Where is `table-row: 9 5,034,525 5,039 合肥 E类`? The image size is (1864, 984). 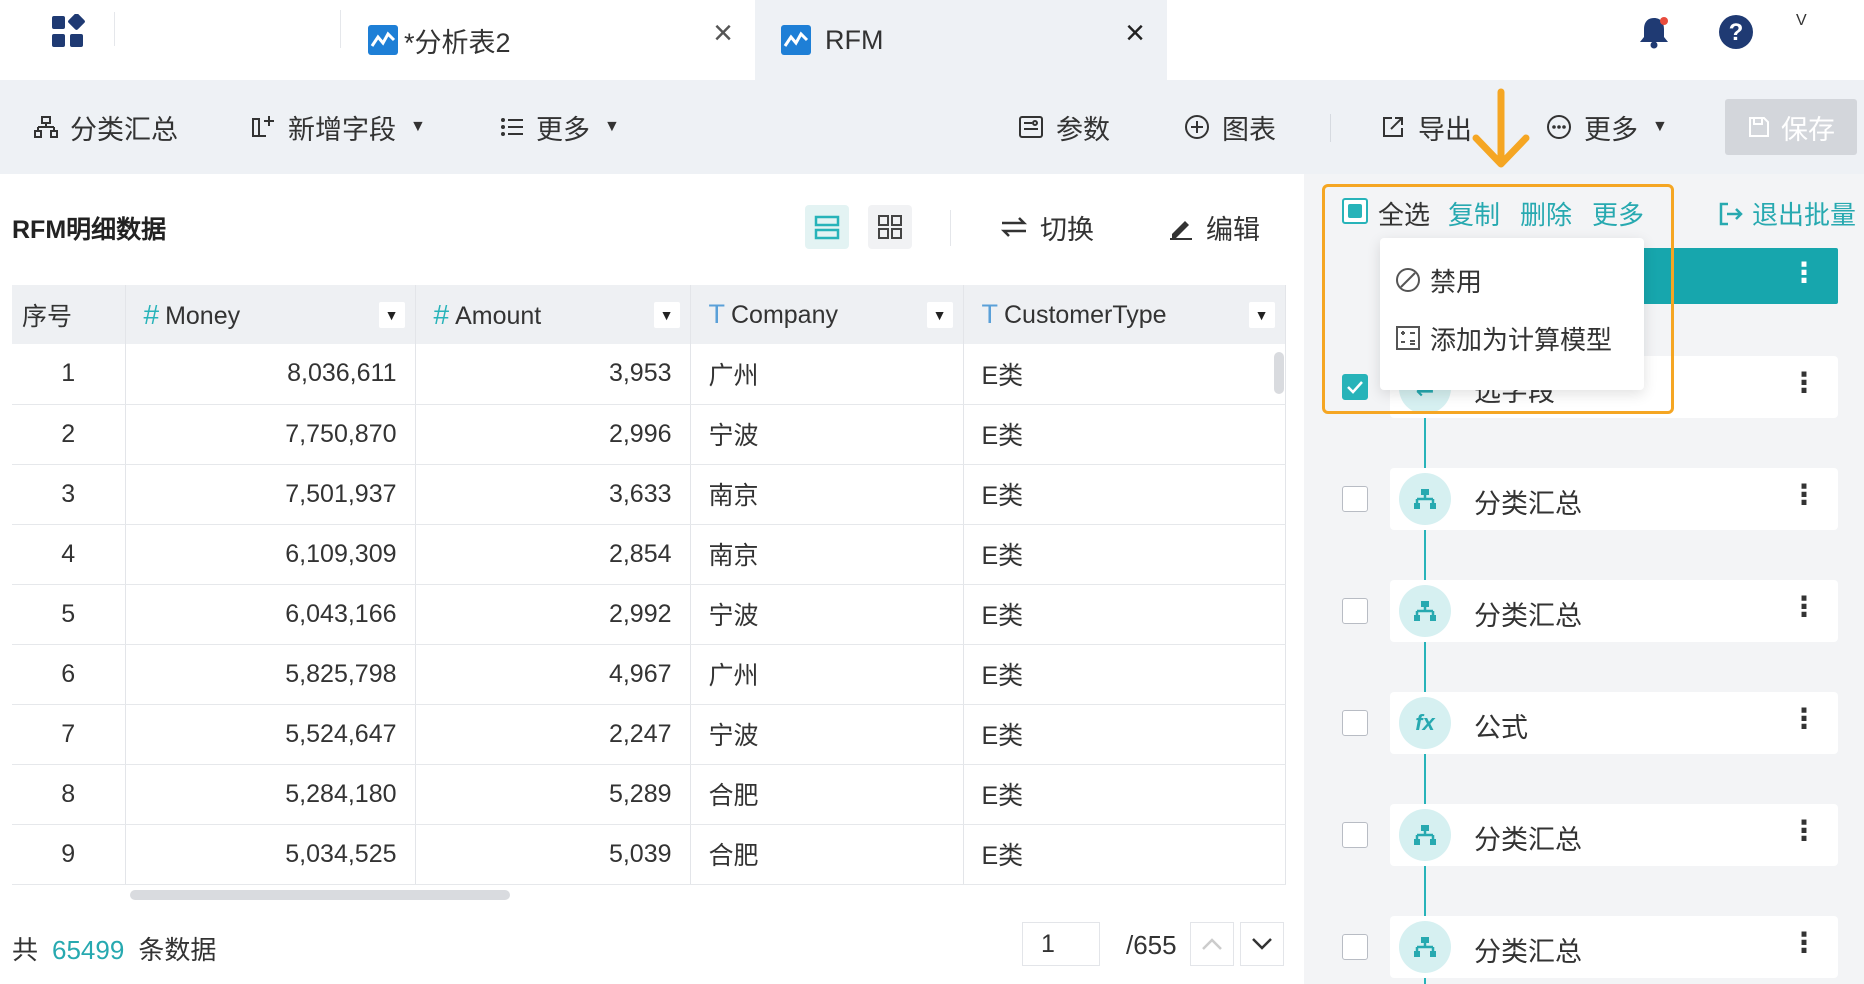
table-row: 9 5,034,525 5,039 合肥 E类 is located at coordinates (649, 854).